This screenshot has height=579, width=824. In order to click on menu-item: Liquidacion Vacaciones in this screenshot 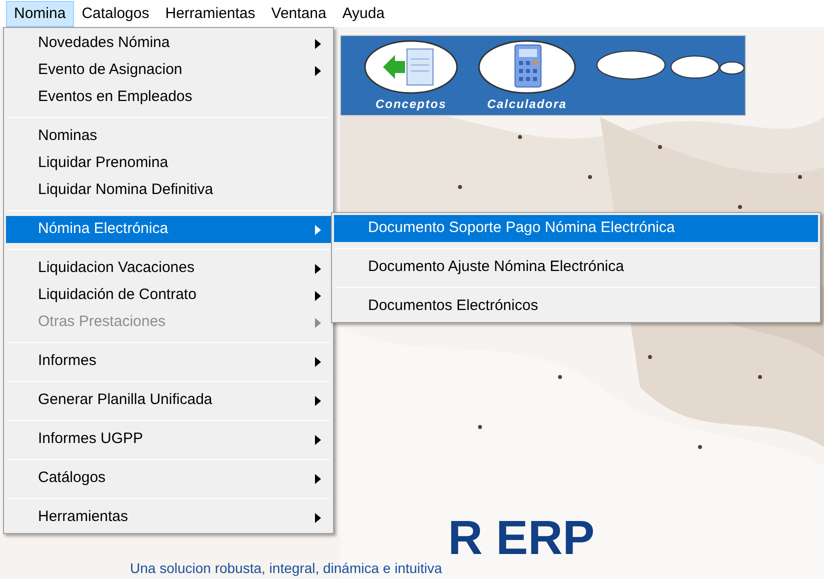, I will do `click(168, 268)`.